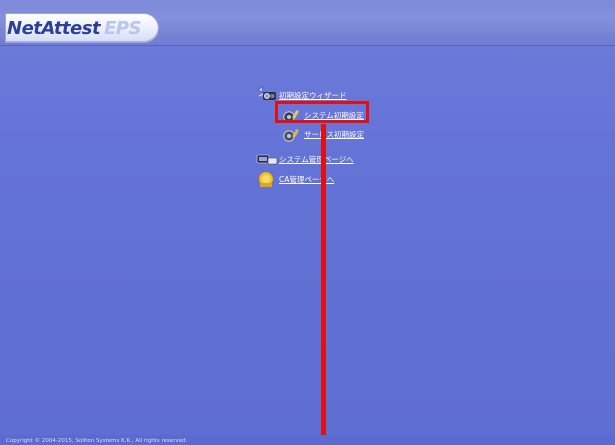 This screenshot has height=445, width=615. I want to click on menu-item-service-init: サービス初期設定, so click(322, 134).